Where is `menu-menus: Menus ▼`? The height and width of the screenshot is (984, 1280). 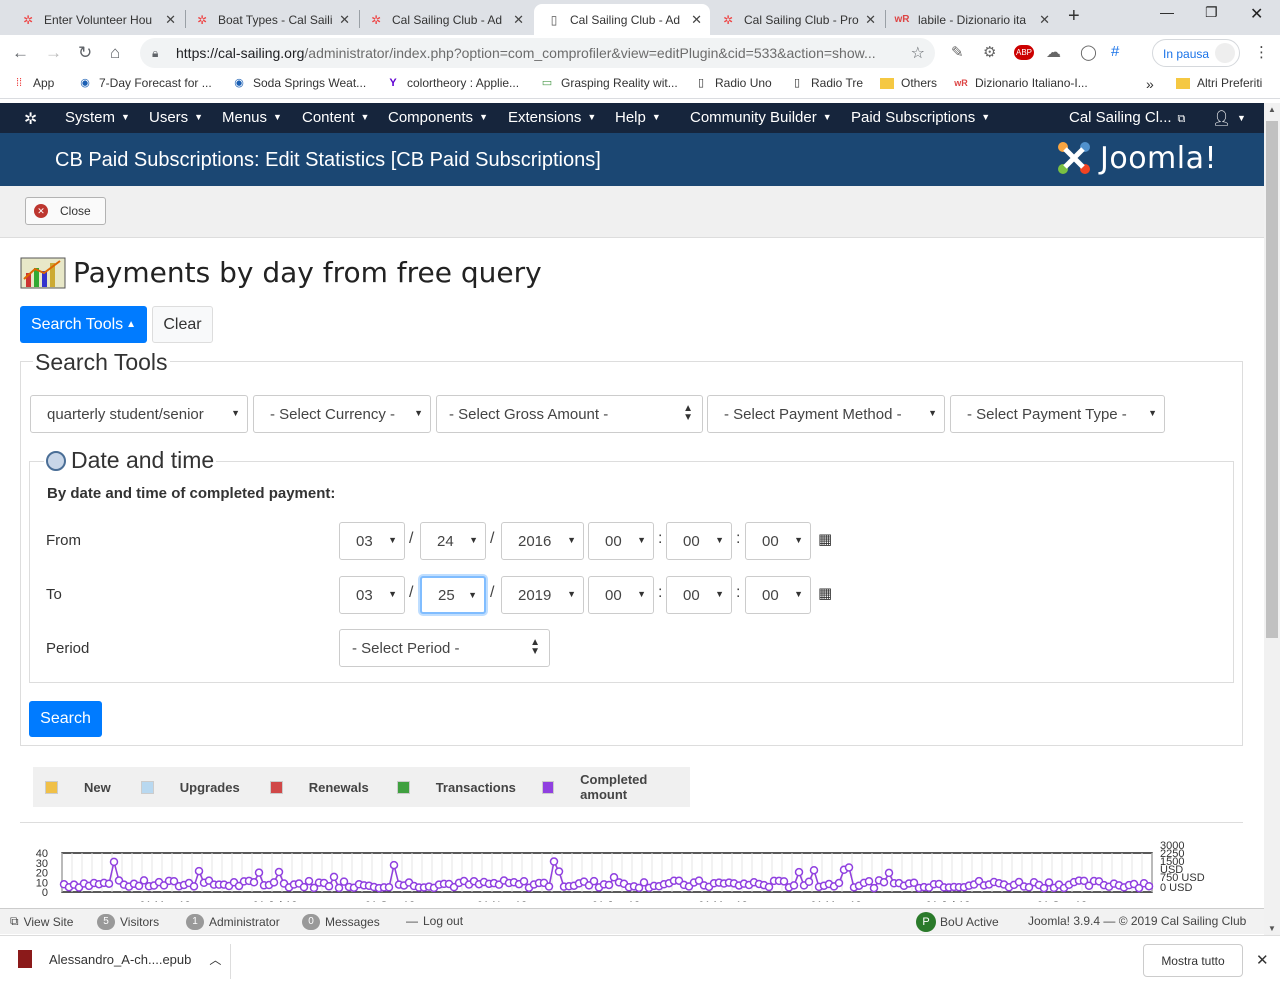 menu-menus: Menus ▼ is located at coordinates (252, 117).